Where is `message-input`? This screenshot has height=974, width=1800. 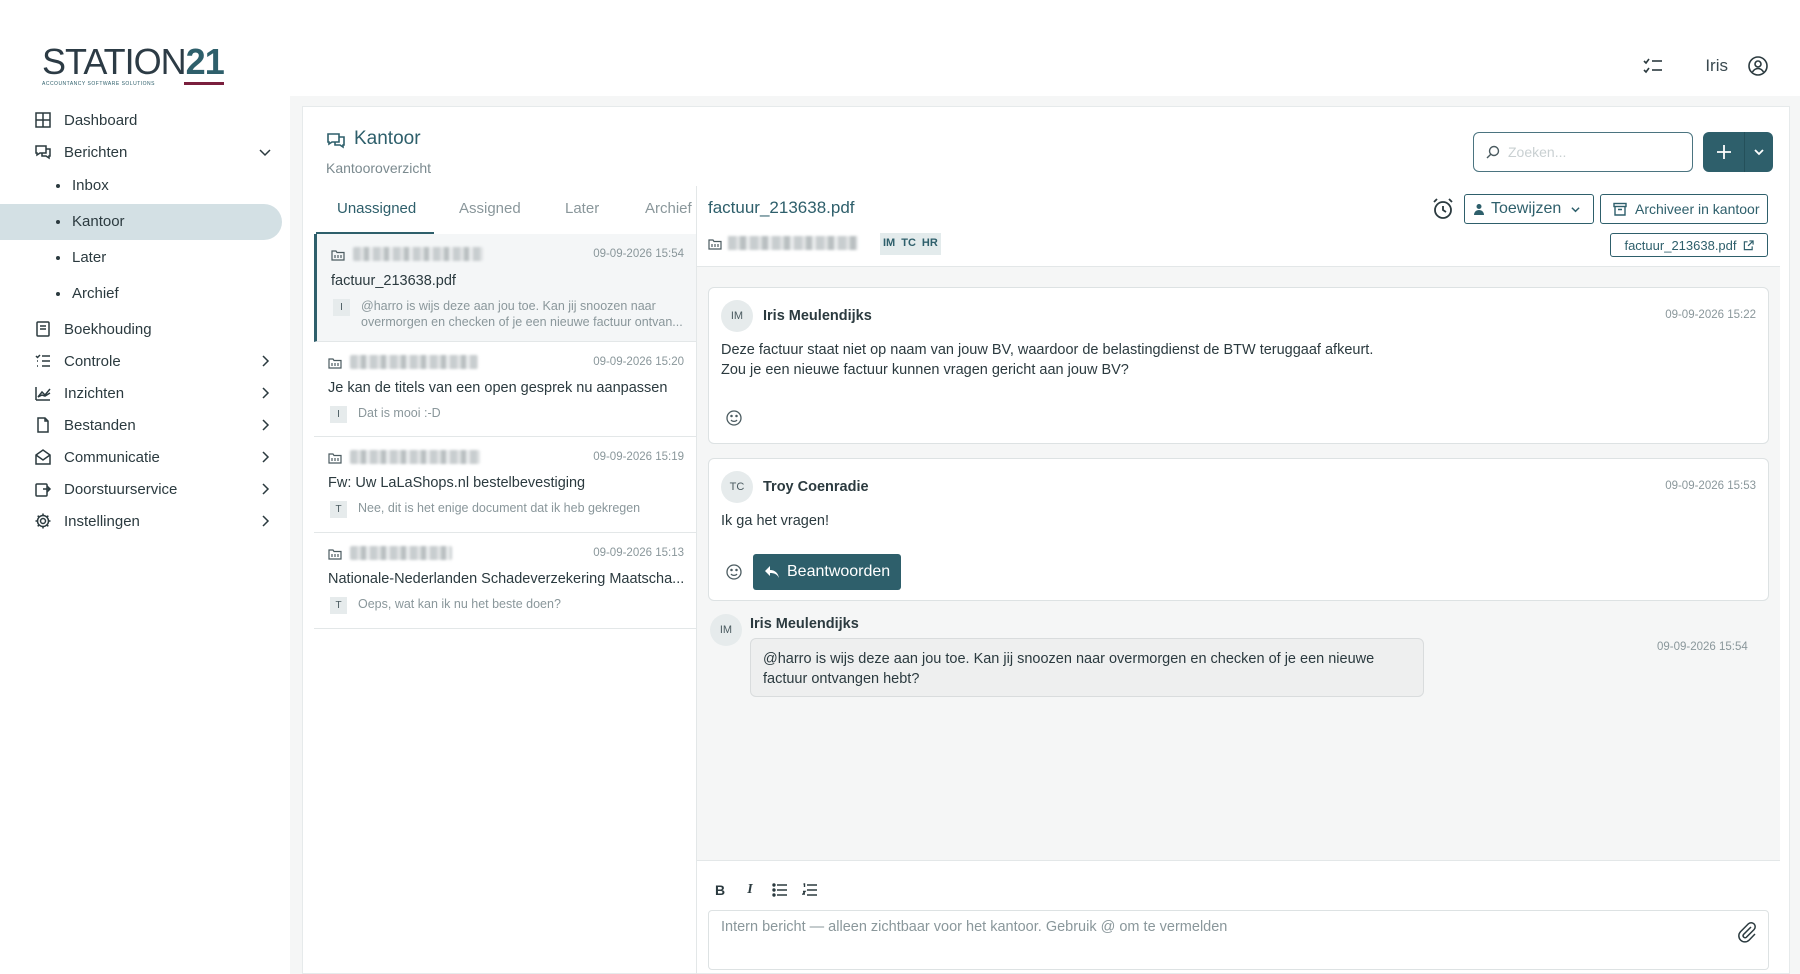
message-input is located at coordinates (1211, 939).